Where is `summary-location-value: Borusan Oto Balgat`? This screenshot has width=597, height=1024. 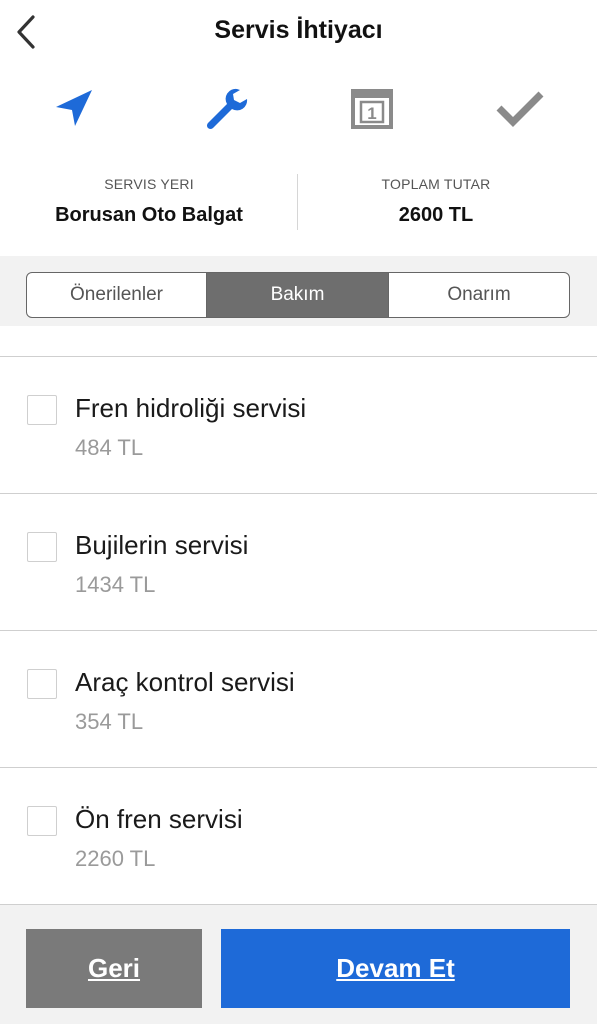 summary-location-value: Borusan Oto Balgat is located at coordinates (149, 215).